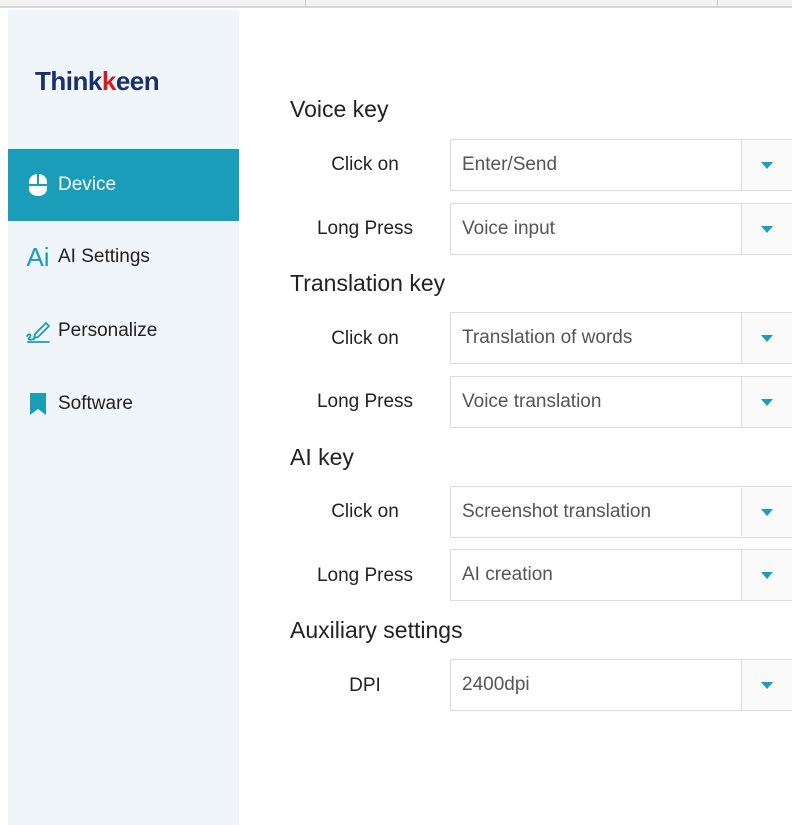 The height and width of the screenshot is (825, 792). What do you see at coordinates (621, 575) in the screenshot?
I see `ai-key-long-press-select: AI creation` at bounding box center [621, 575].